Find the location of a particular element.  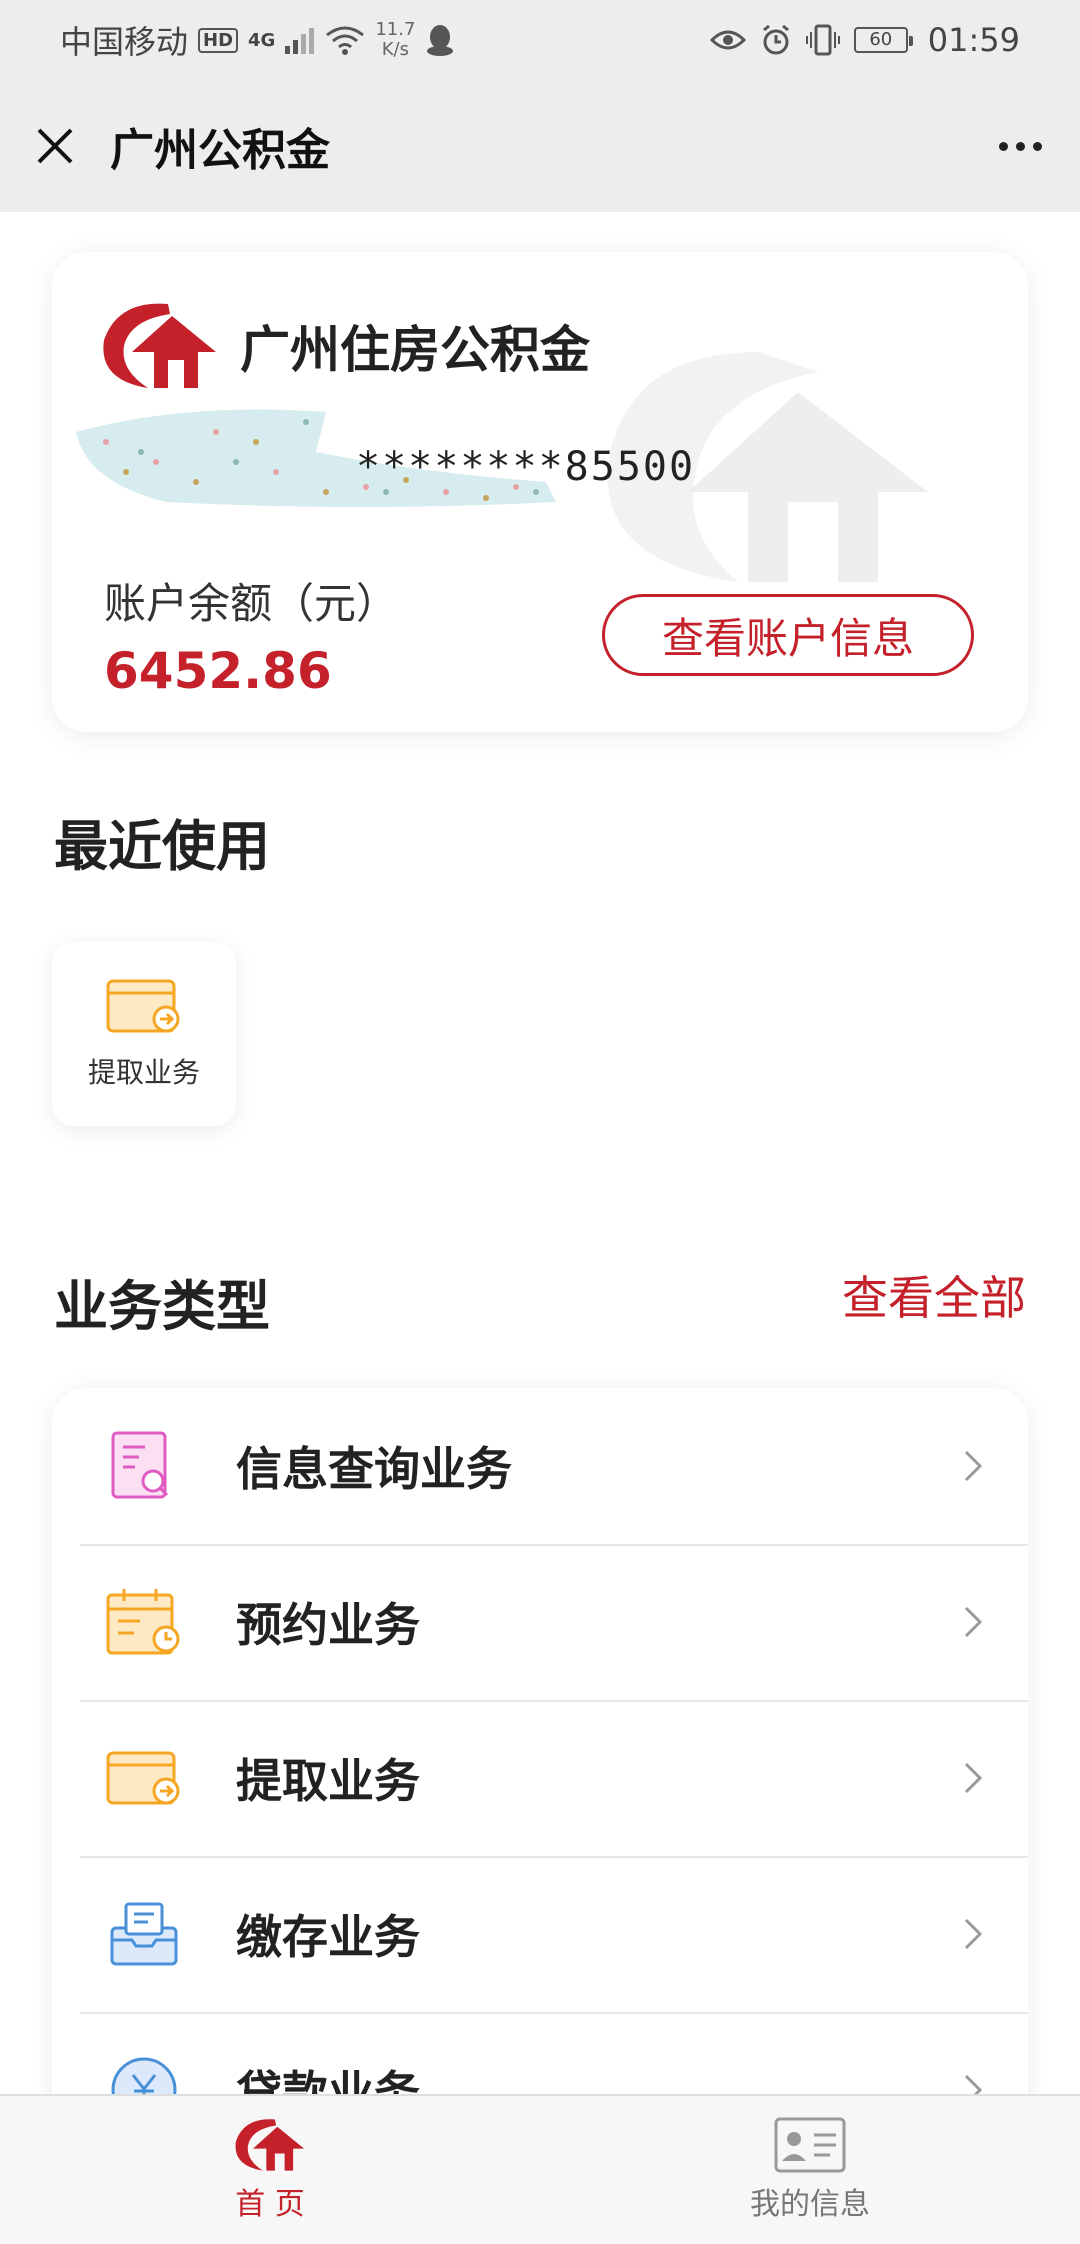

recent-item-label: 提取业务 is located at coordinates (143, 1072).